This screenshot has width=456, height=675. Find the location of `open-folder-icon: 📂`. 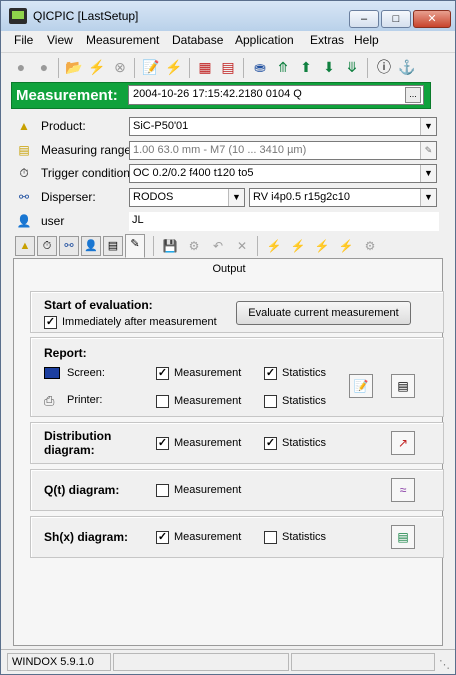

open-folder-icon: 📂 is located at coordinates (74, 67).